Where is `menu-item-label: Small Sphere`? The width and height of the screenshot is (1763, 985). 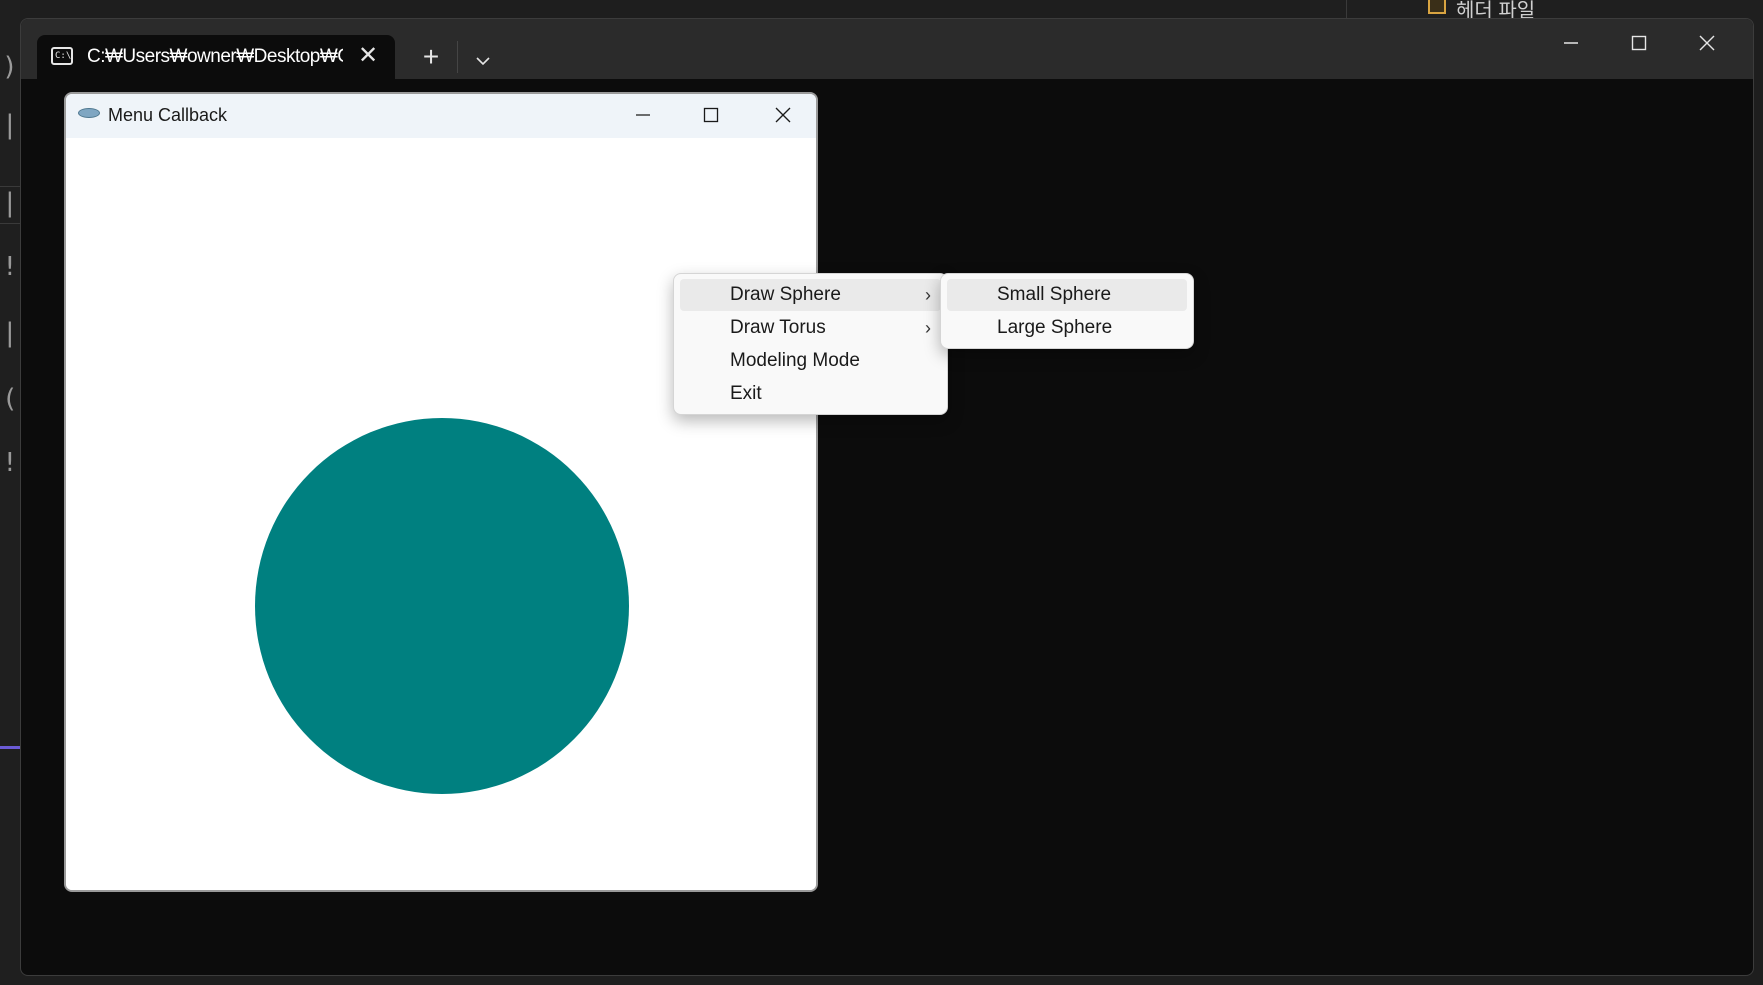 menu-item-label: Small Sphere is located at coordinates (1054, 294).